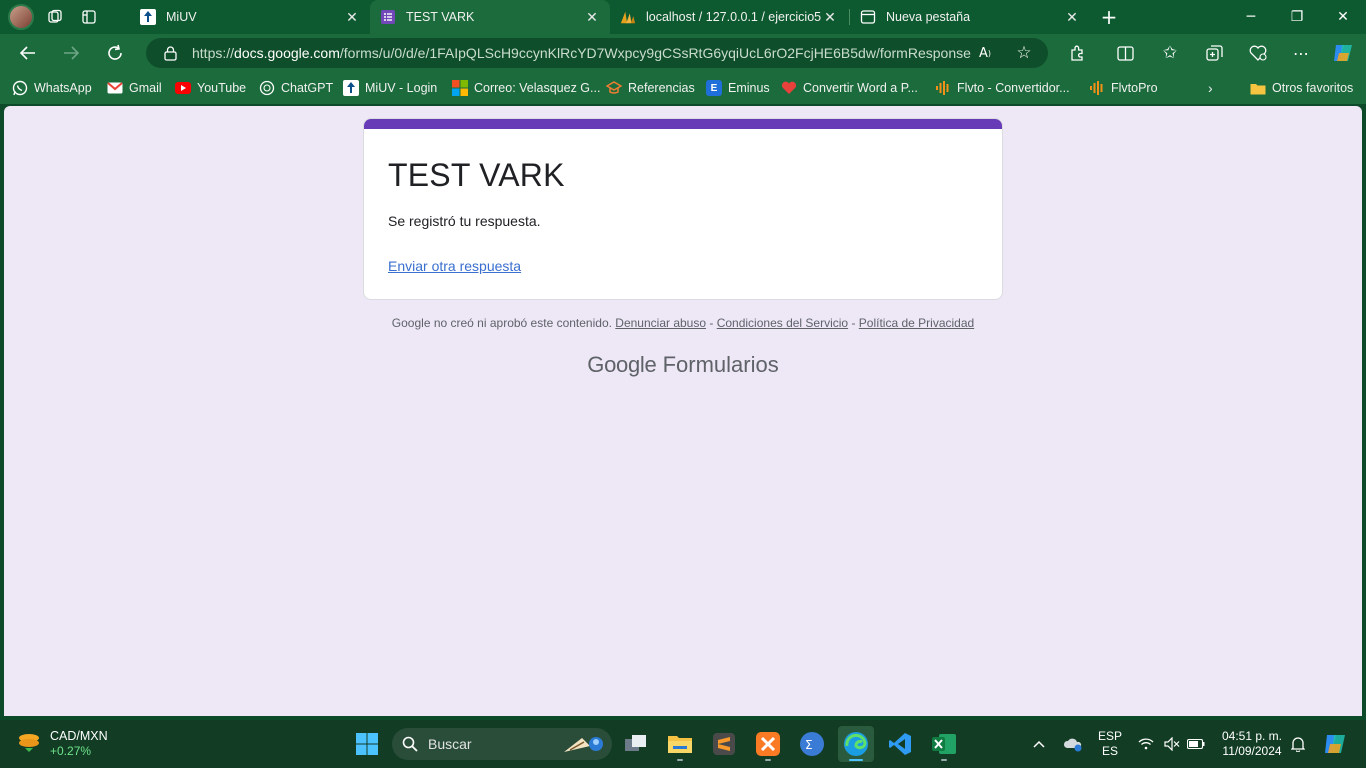 The height and width of the screenshot is (768, 1366). I want to click on chatgpt-icon, so click(267, 88).